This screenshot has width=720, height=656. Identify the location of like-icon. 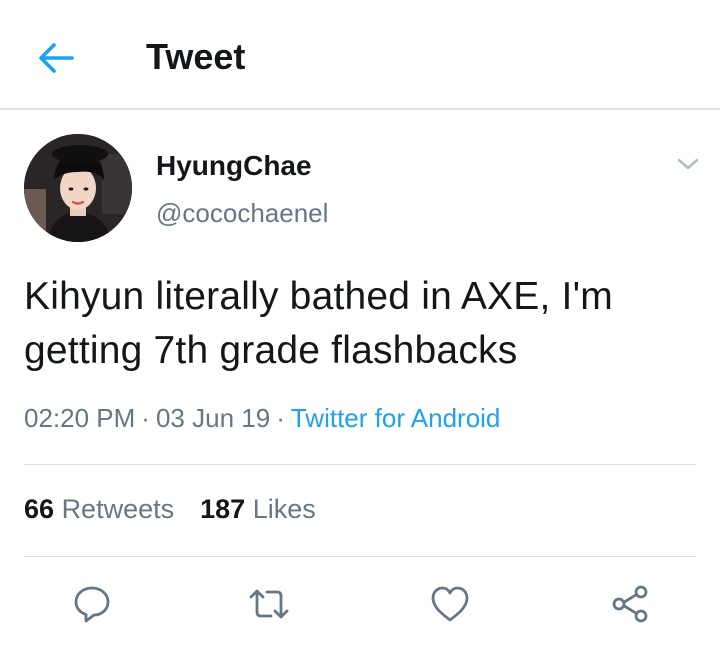
(450, 604).